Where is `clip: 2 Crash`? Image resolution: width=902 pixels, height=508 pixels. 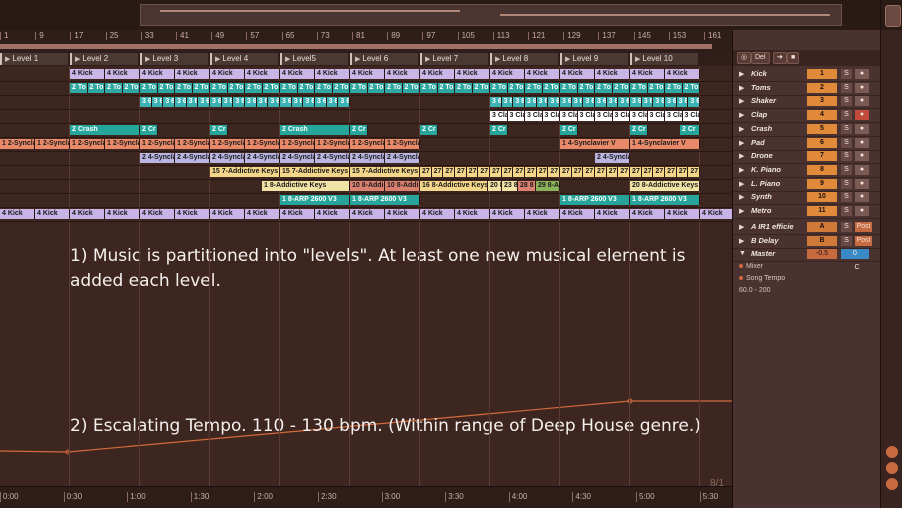 clip: 2 Crash is located at coordinates (315, 130).